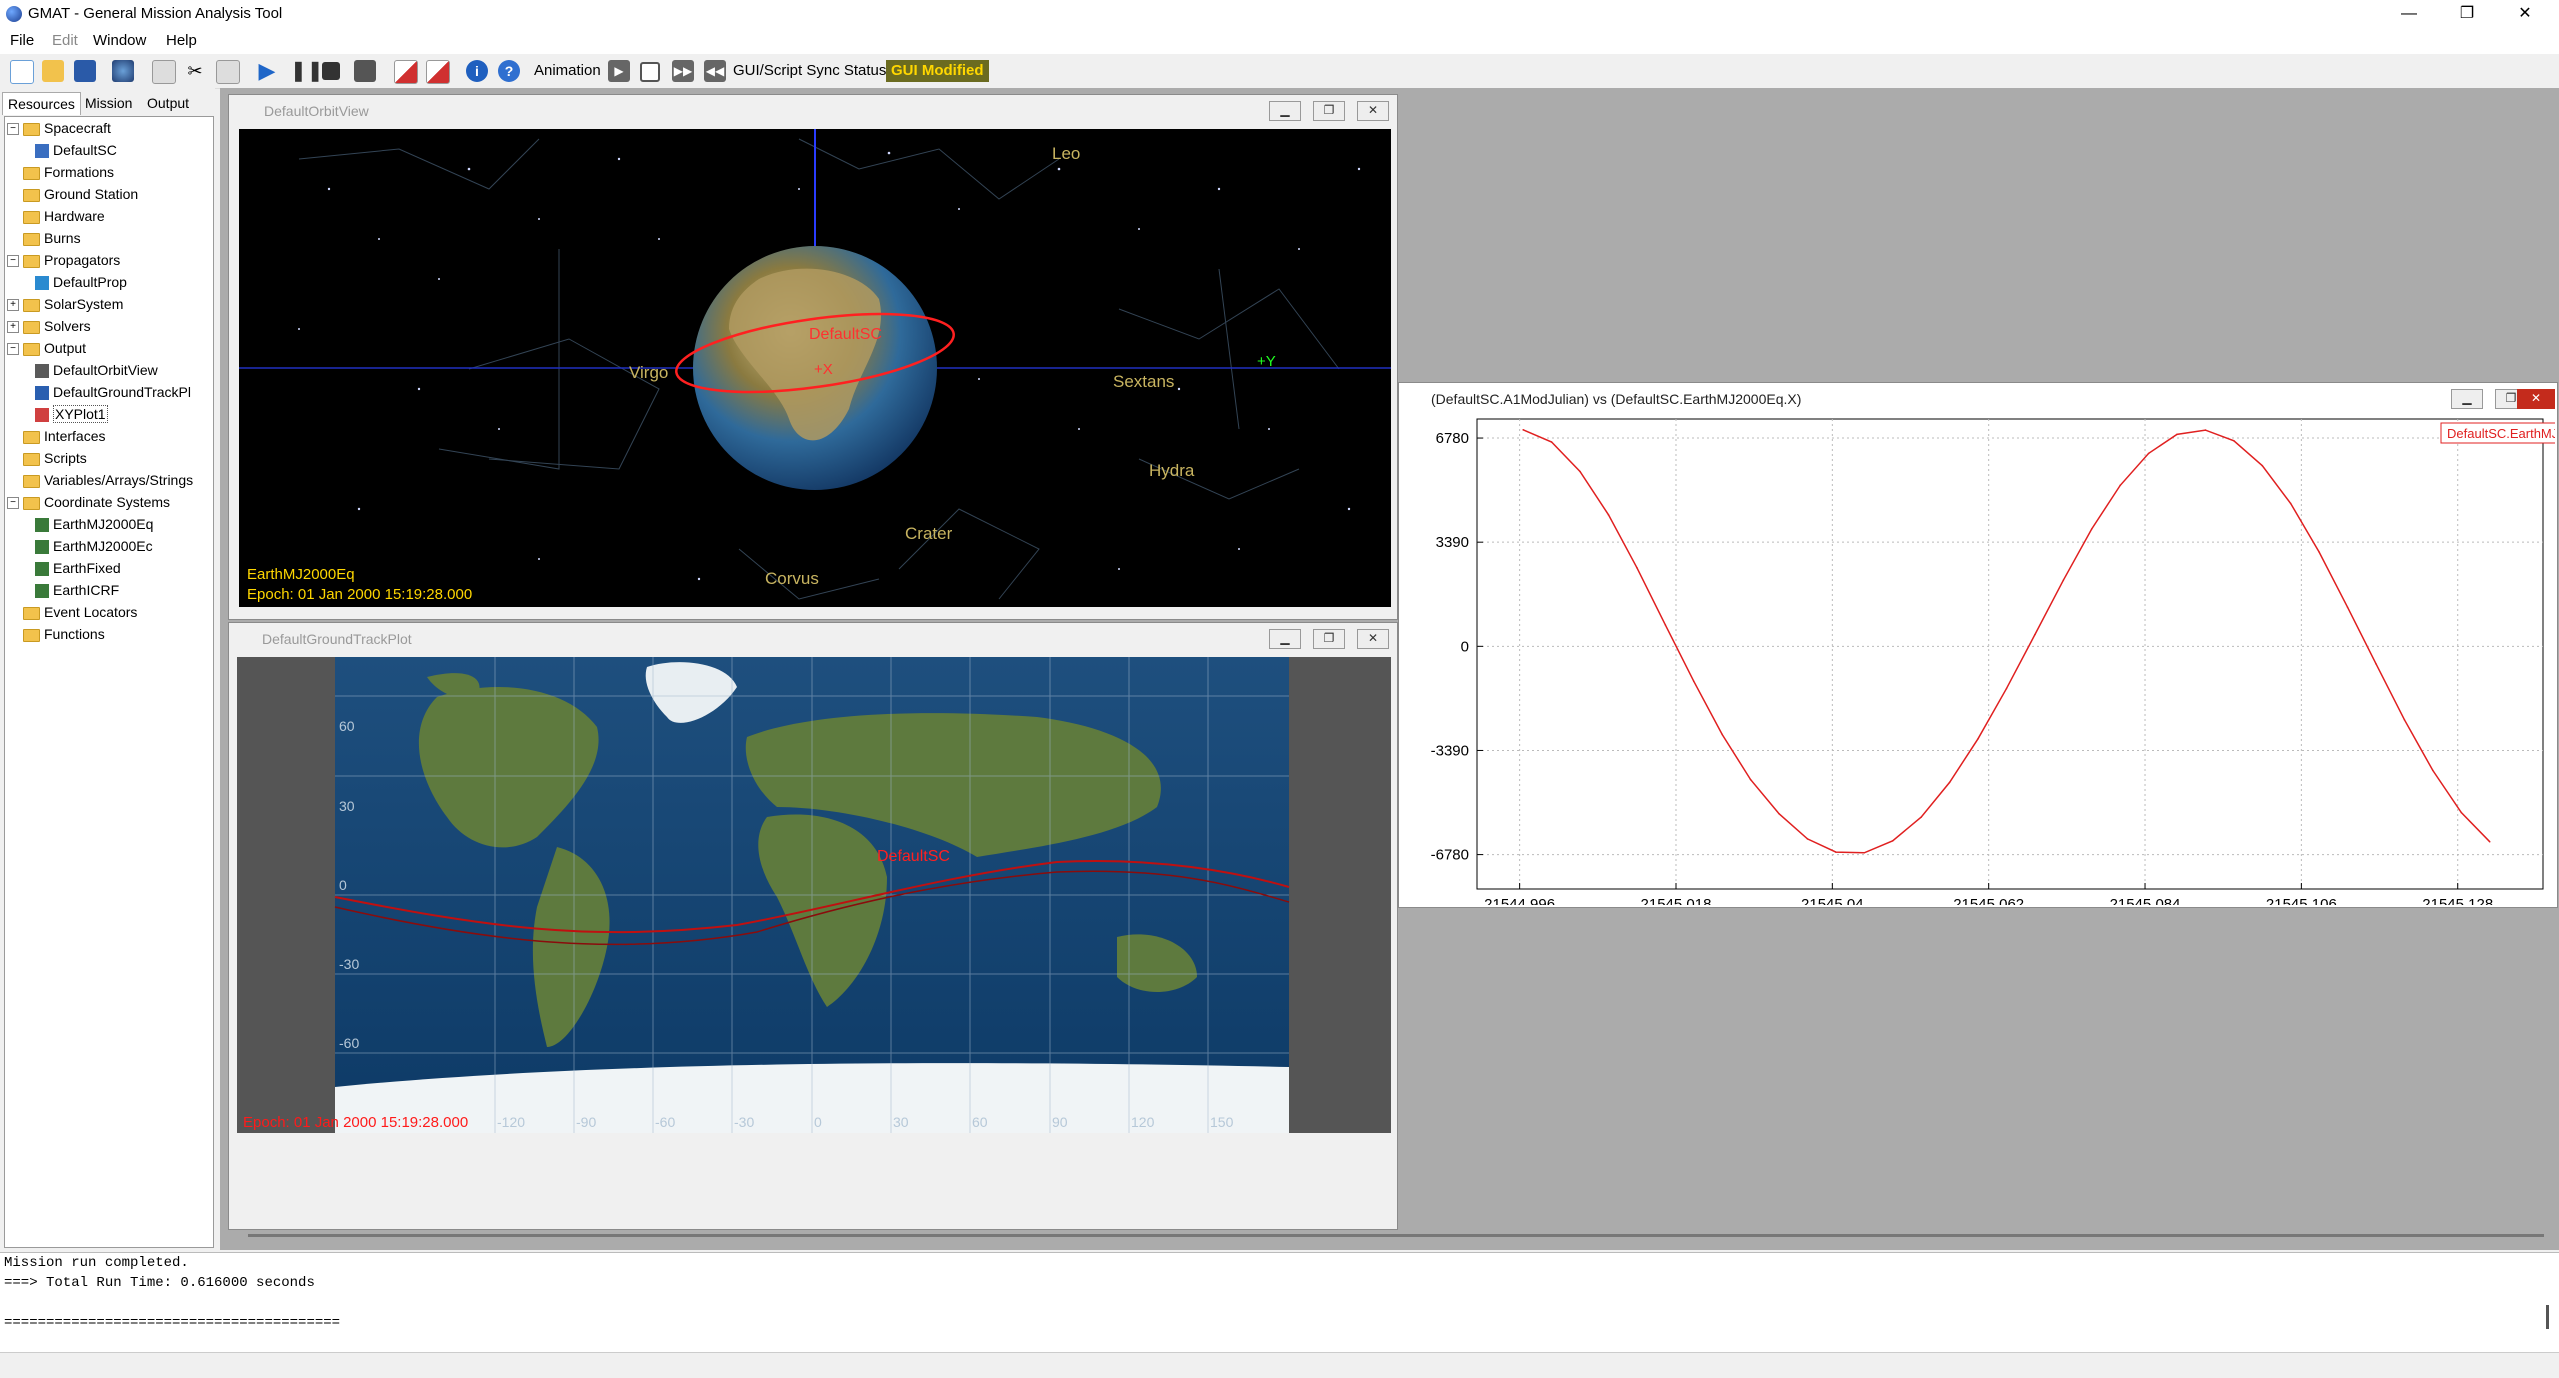 This screenshot has height=1378, width=2559. Describe the element at coordinates (307, 71) in the screenshot. I see `pause-icon: ❚❚` at that location.